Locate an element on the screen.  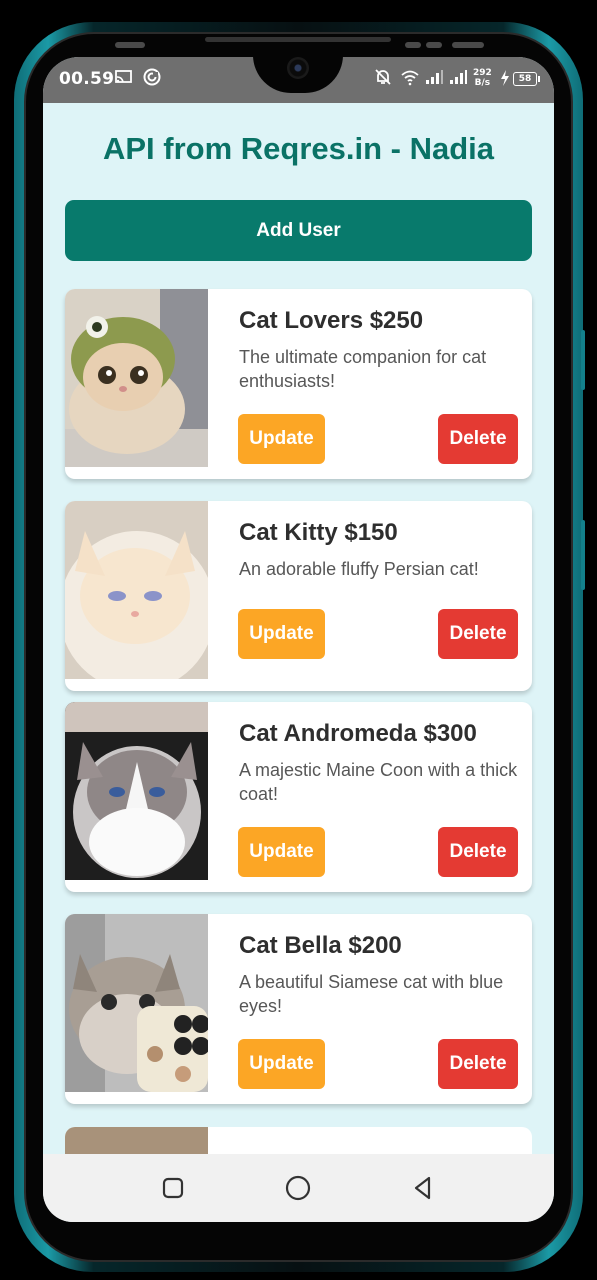
earpiece-speaker is located at coordinates (298, 39).